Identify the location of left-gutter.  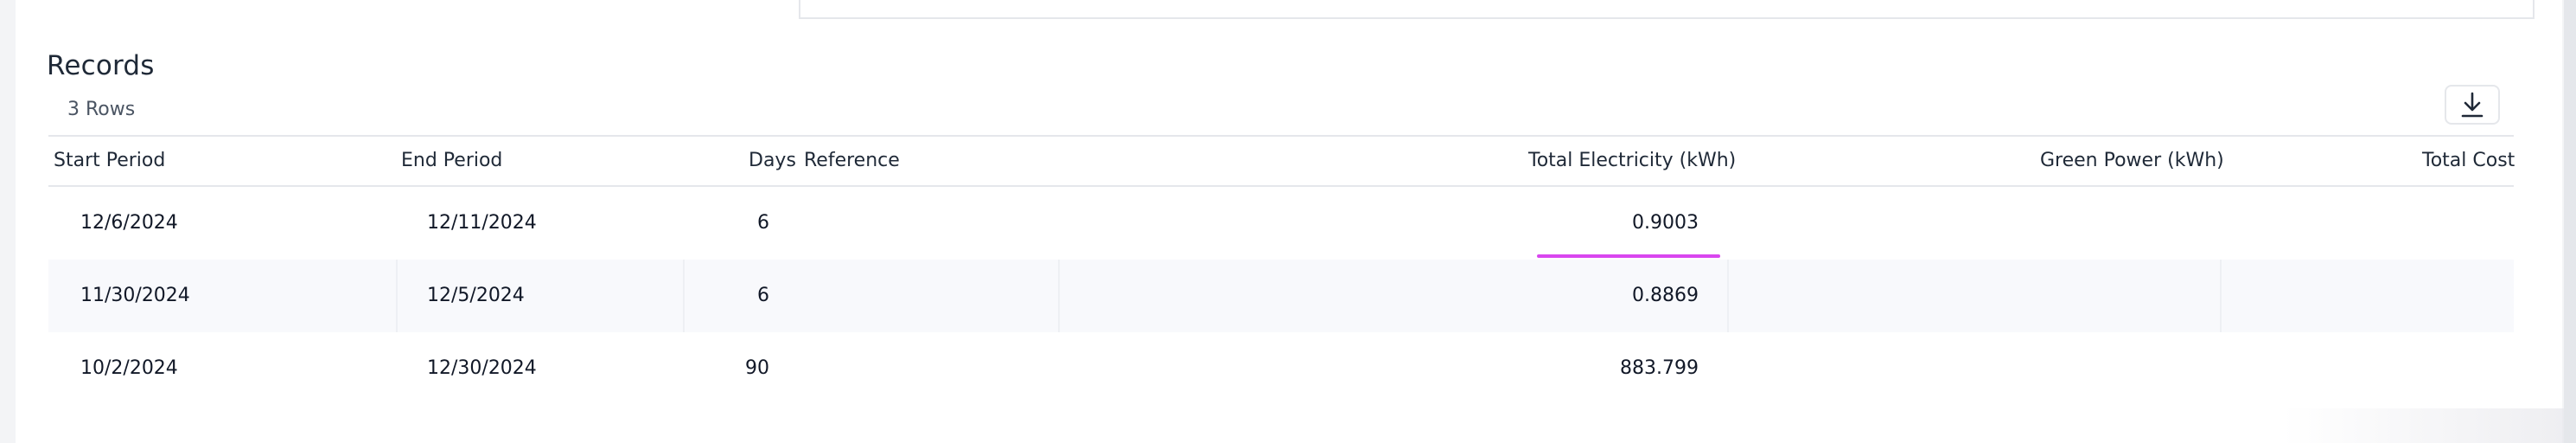
(8, 221).